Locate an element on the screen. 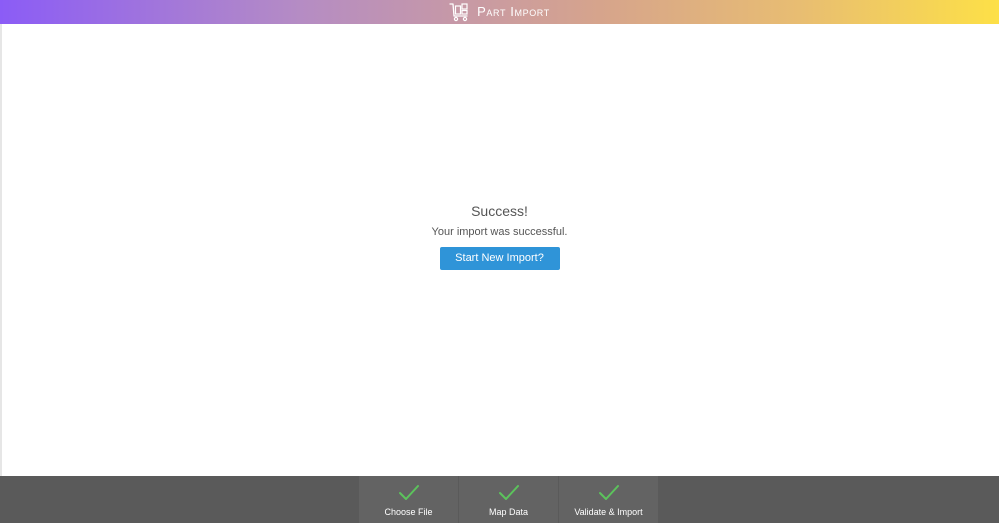 The image size is (999, 523). page-title: Part Import is located at coordinates (513, 11).